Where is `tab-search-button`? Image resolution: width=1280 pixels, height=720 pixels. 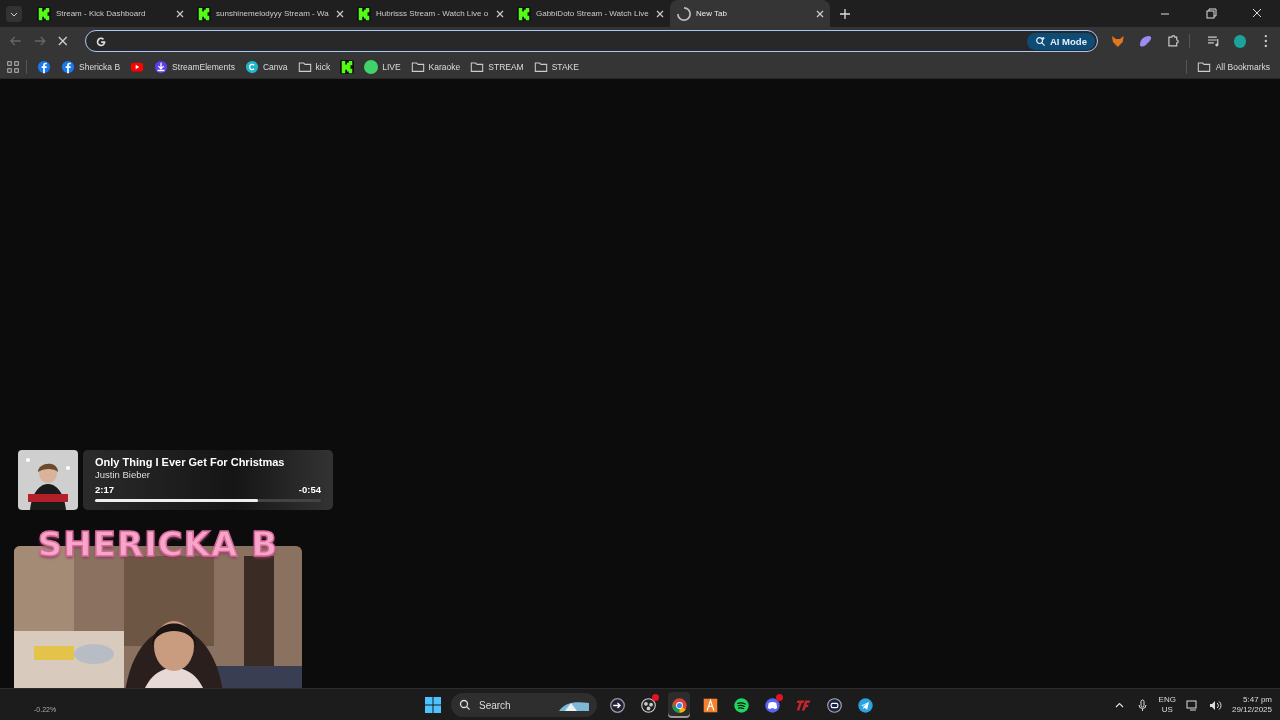
tab-search-button is located at coordinates (14, 14).